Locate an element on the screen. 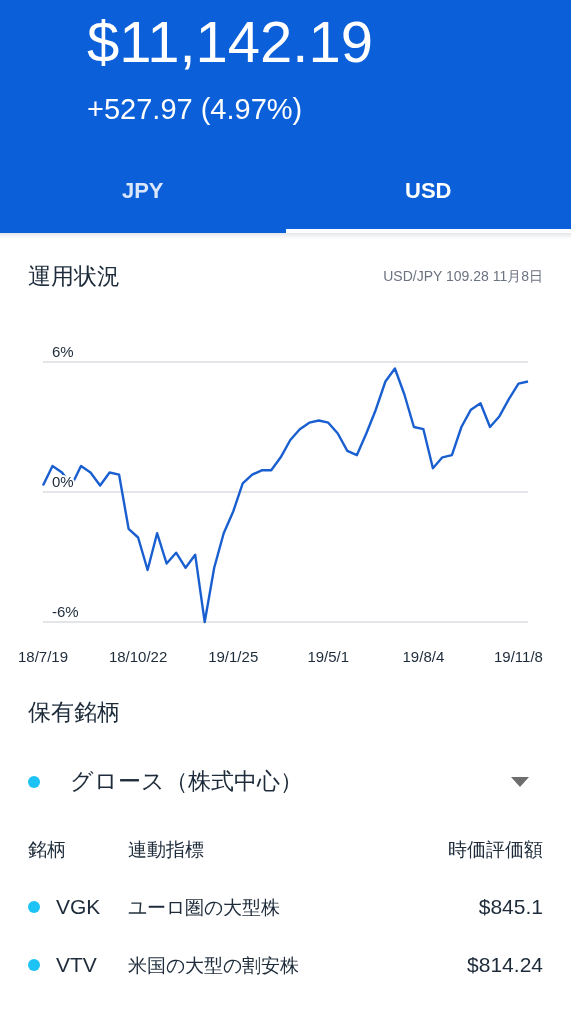  column-header: 時価評価額 is located at coordinates (495, 849).